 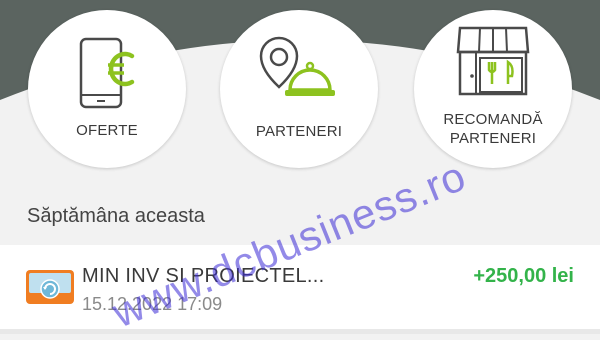 I want to click on transaction-date: 15.12.2022 17:09, so click(x=152, y=304).